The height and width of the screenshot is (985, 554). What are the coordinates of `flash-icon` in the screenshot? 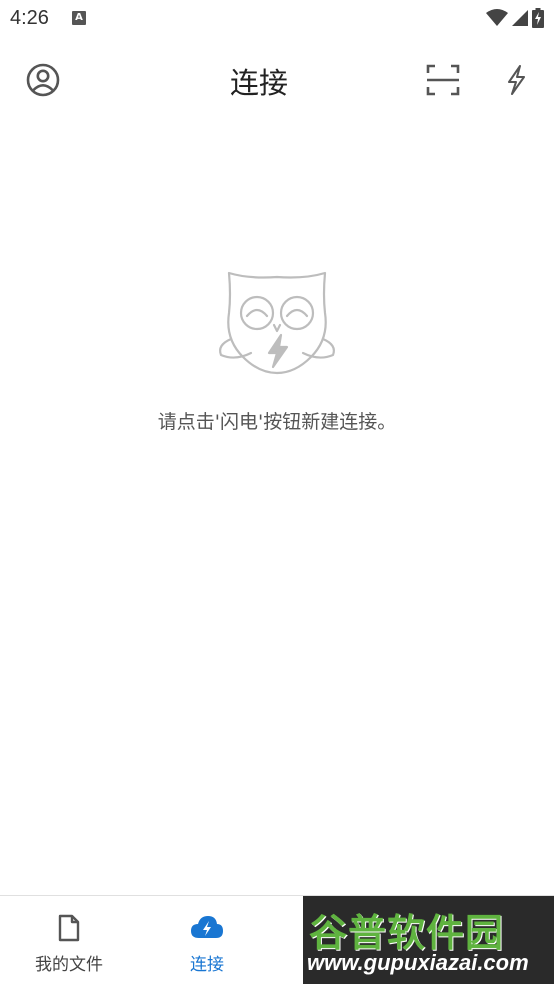 It's located at (516, 80).